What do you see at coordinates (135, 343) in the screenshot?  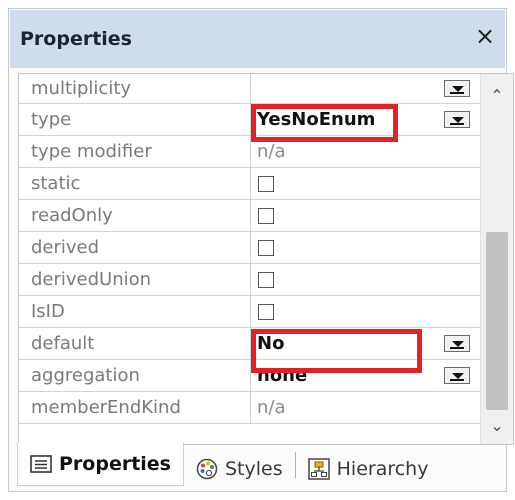 I see `property-name: default` at bounding box center [135, 343].